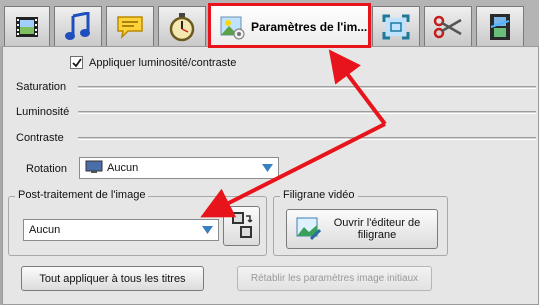 The width and height of the screenshot is (539, 305). I want to click on contrast-row: Contraste, so click(276, 138).